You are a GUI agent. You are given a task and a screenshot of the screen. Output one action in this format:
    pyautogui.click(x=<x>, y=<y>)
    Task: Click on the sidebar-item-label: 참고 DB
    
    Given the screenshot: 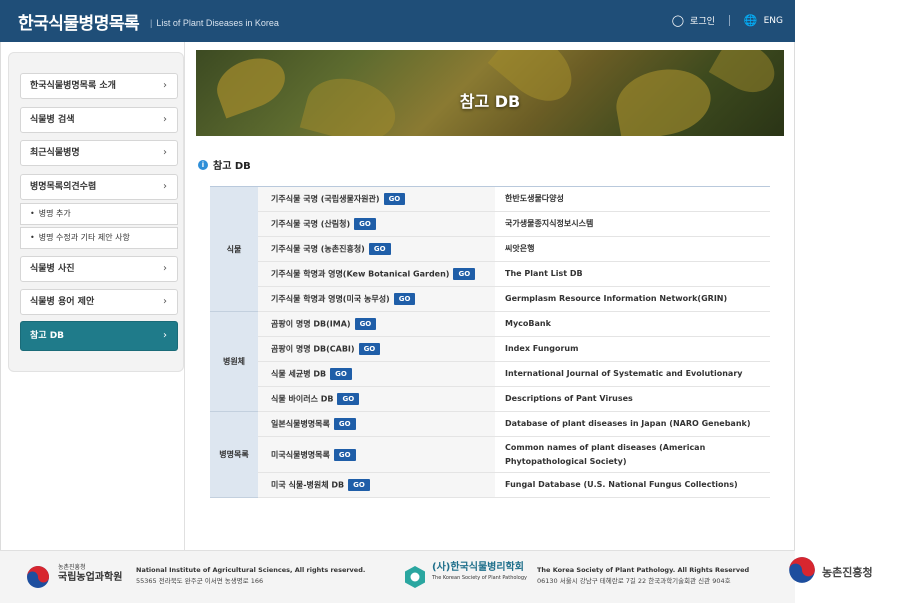 What is the action you would take?
    pyautogui.click(x=47, y=336)
    